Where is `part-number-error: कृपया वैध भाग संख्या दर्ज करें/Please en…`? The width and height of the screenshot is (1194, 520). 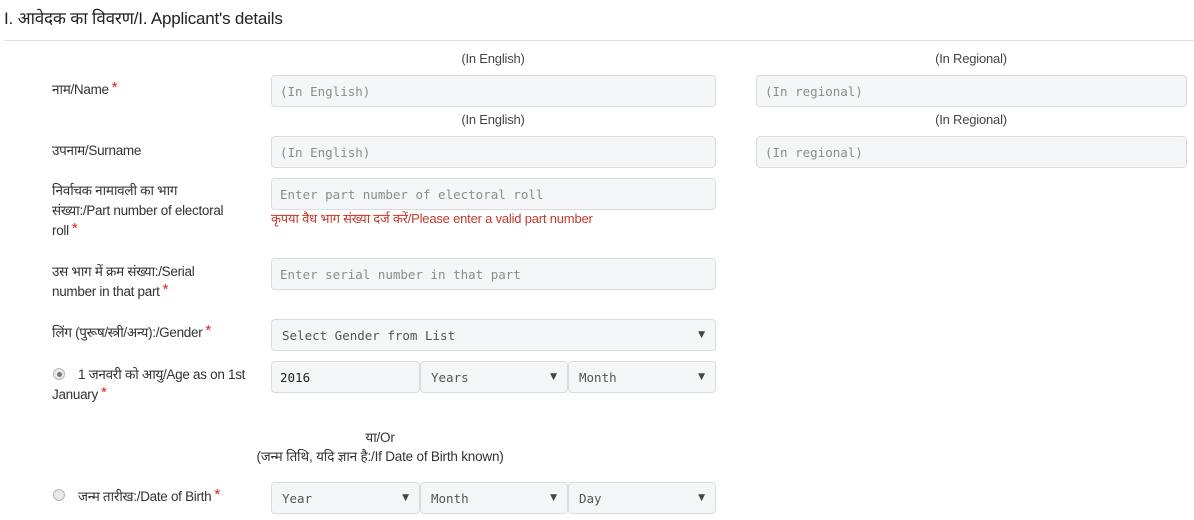 part-number-error: कृपया वैध भाग संख्या दर्ज करें/Please en… is located at coordinates (432, 218).